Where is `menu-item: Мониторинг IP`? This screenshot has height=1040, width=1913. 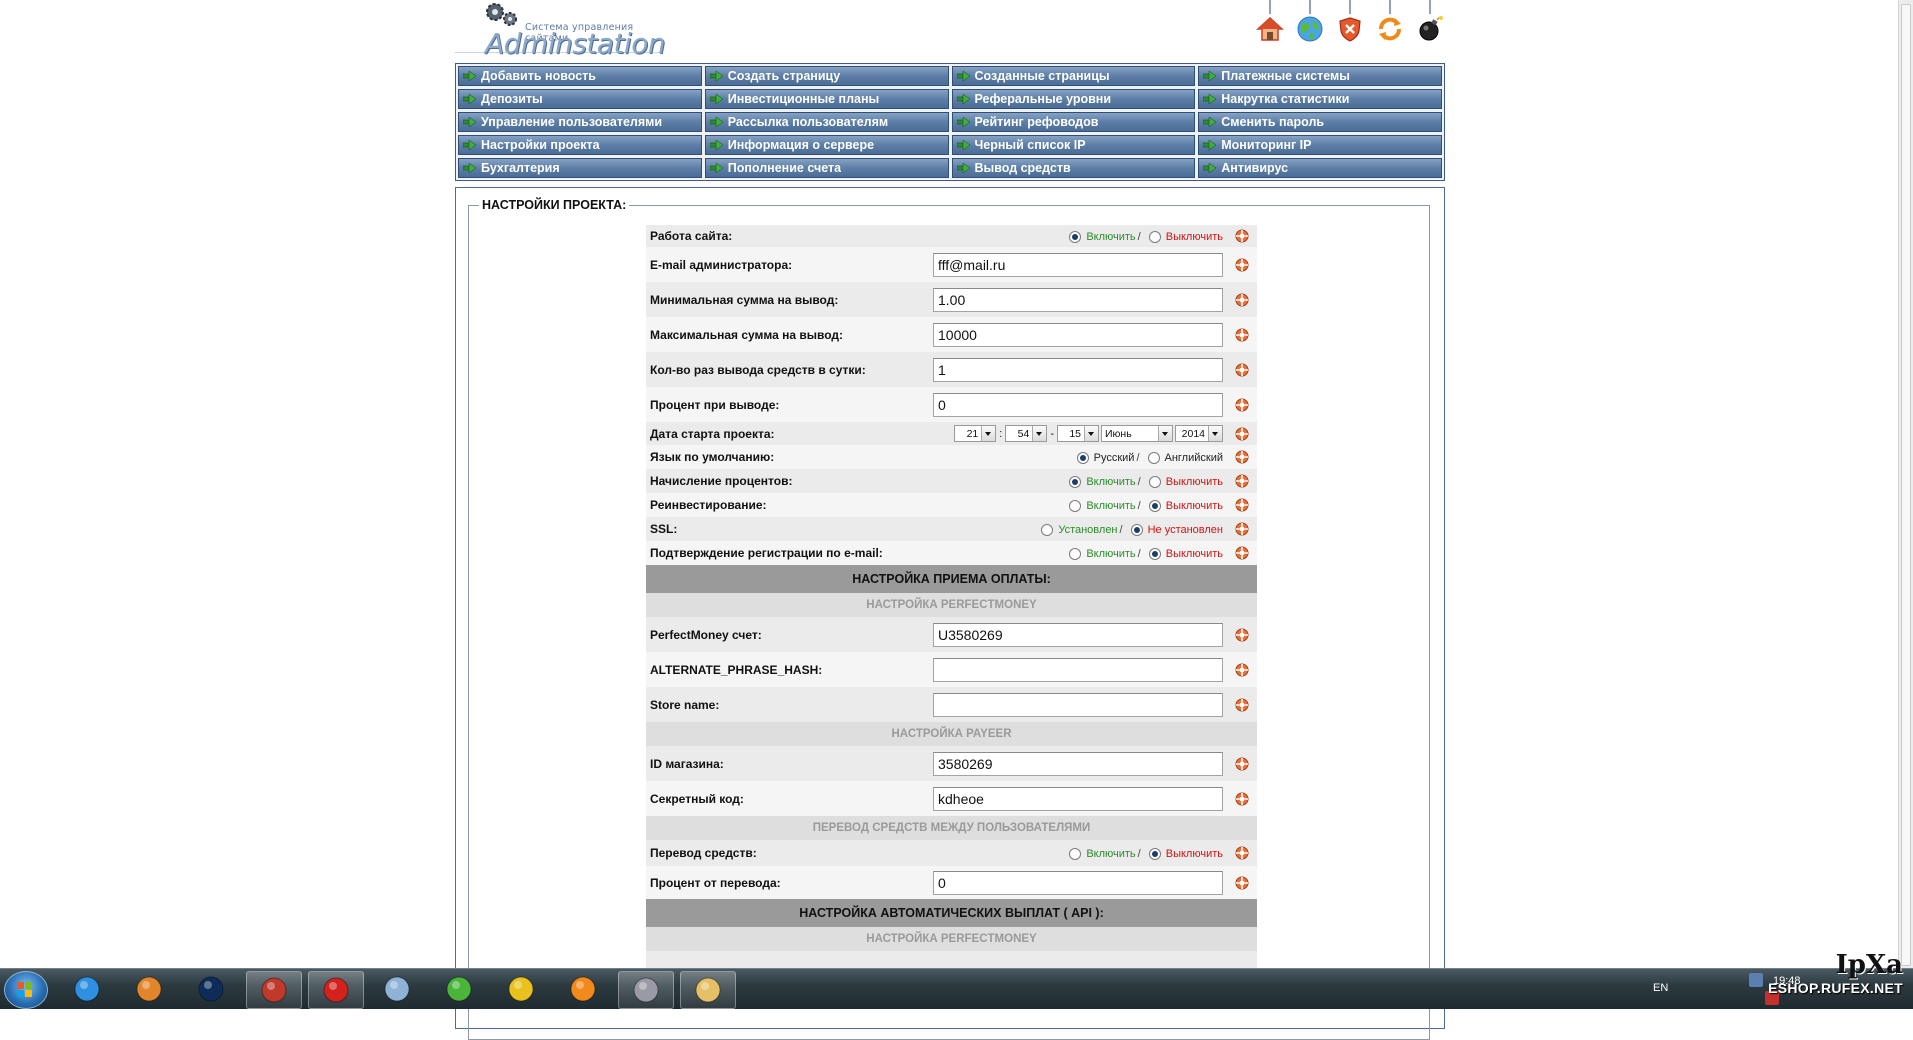
menu-item: Мониторинг IP is located at coordinates (1320, 145).